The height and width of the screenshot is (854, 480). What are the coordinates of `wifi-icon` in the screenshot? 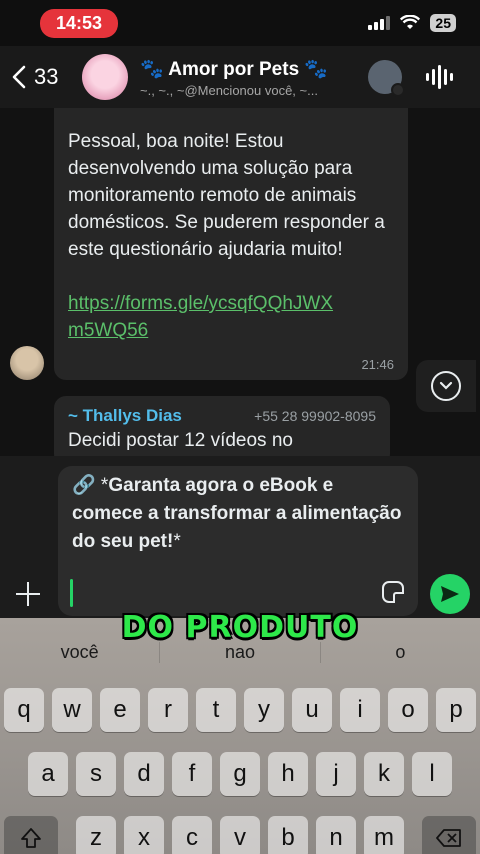 It's located at (410, 22).